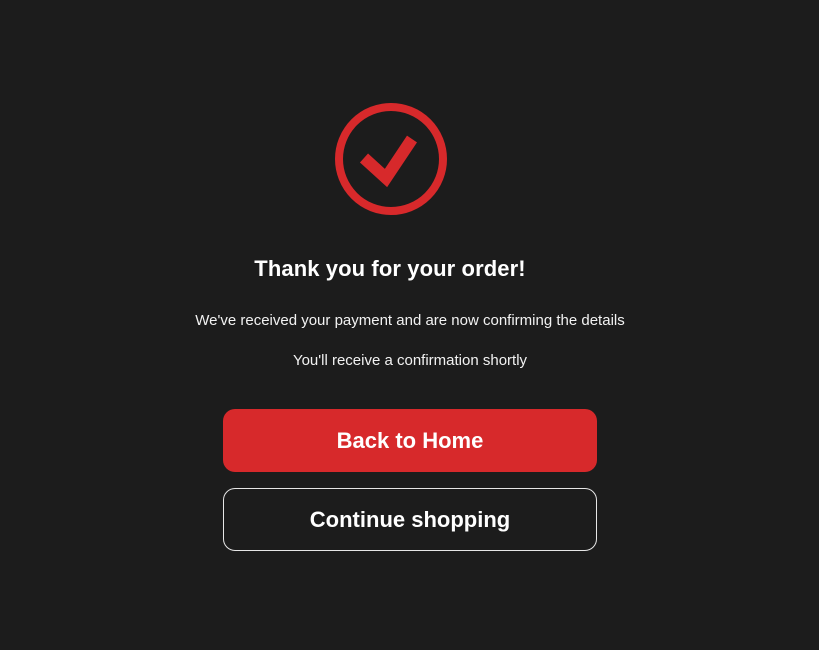 The image size is (819, 650). What do you see at coordinates (390, 268) in the screenshot?
I see `page-title: Thank you for your order!` at bounding box center [390, 268].